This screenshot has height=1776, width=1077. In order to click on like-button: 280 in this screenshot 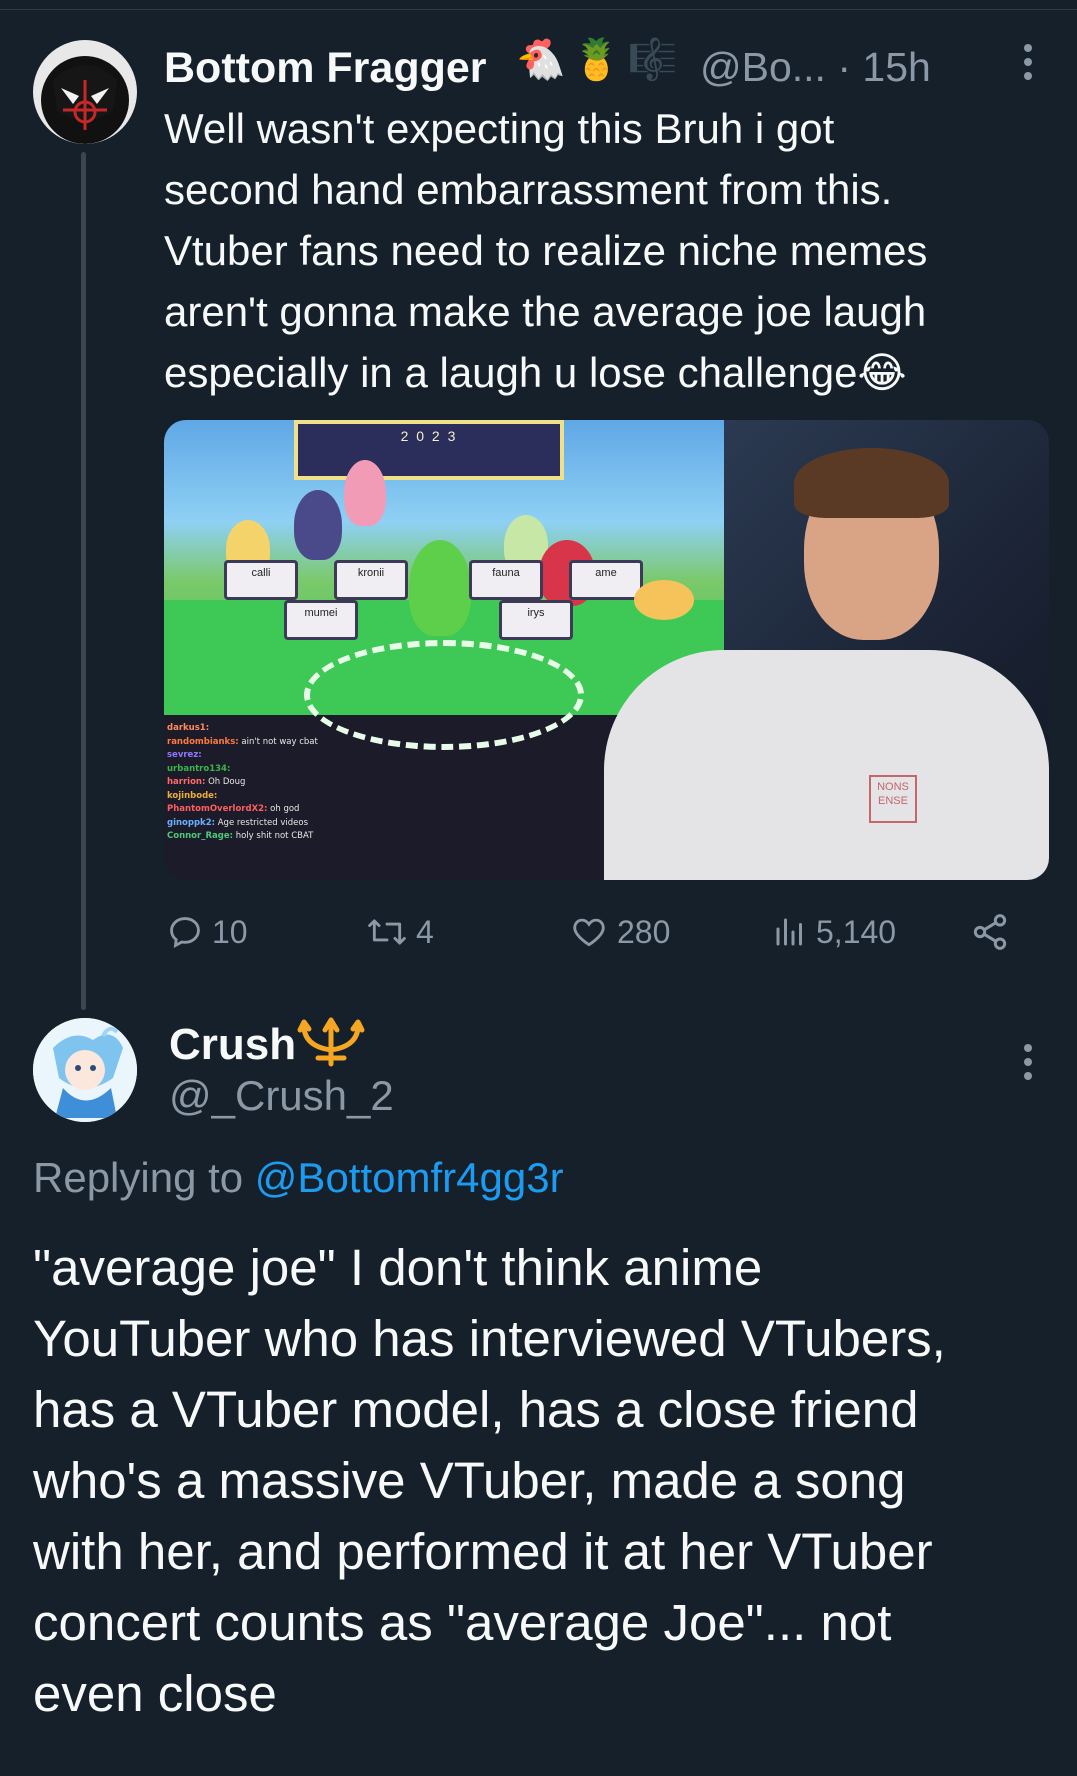, I will do `click(619, 932)`.